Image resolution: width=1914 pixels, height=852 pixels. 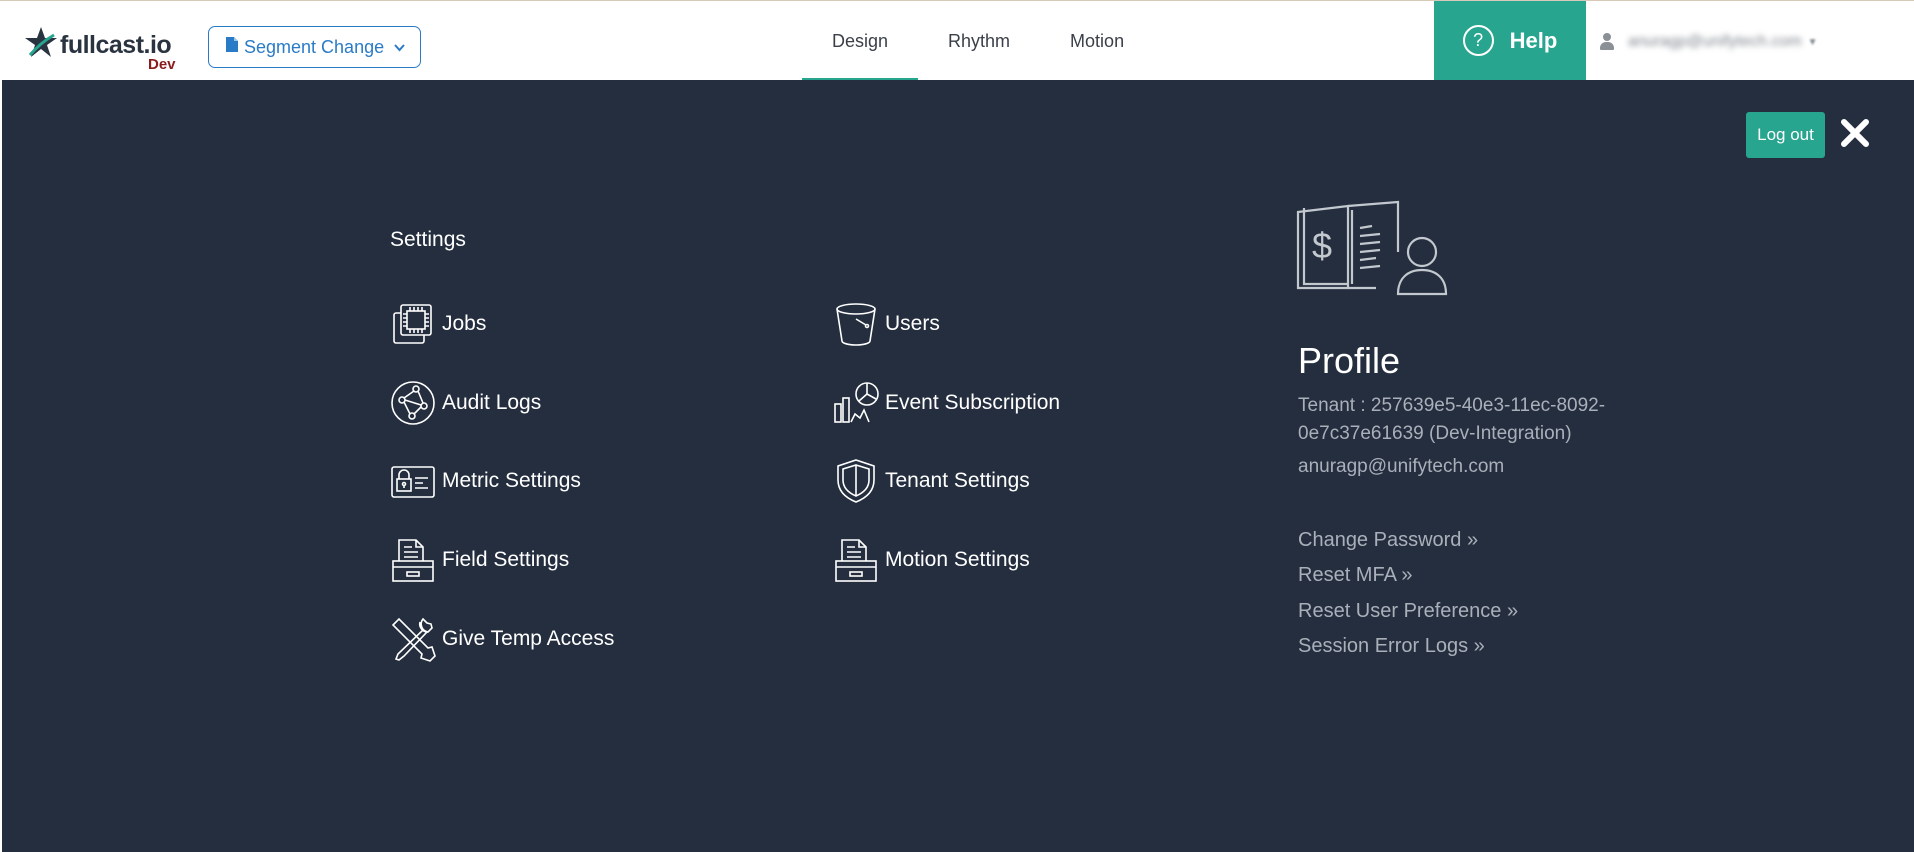 I want to click on session-error-logs-link: Session Error Logs », so click(x=1391, y=646).